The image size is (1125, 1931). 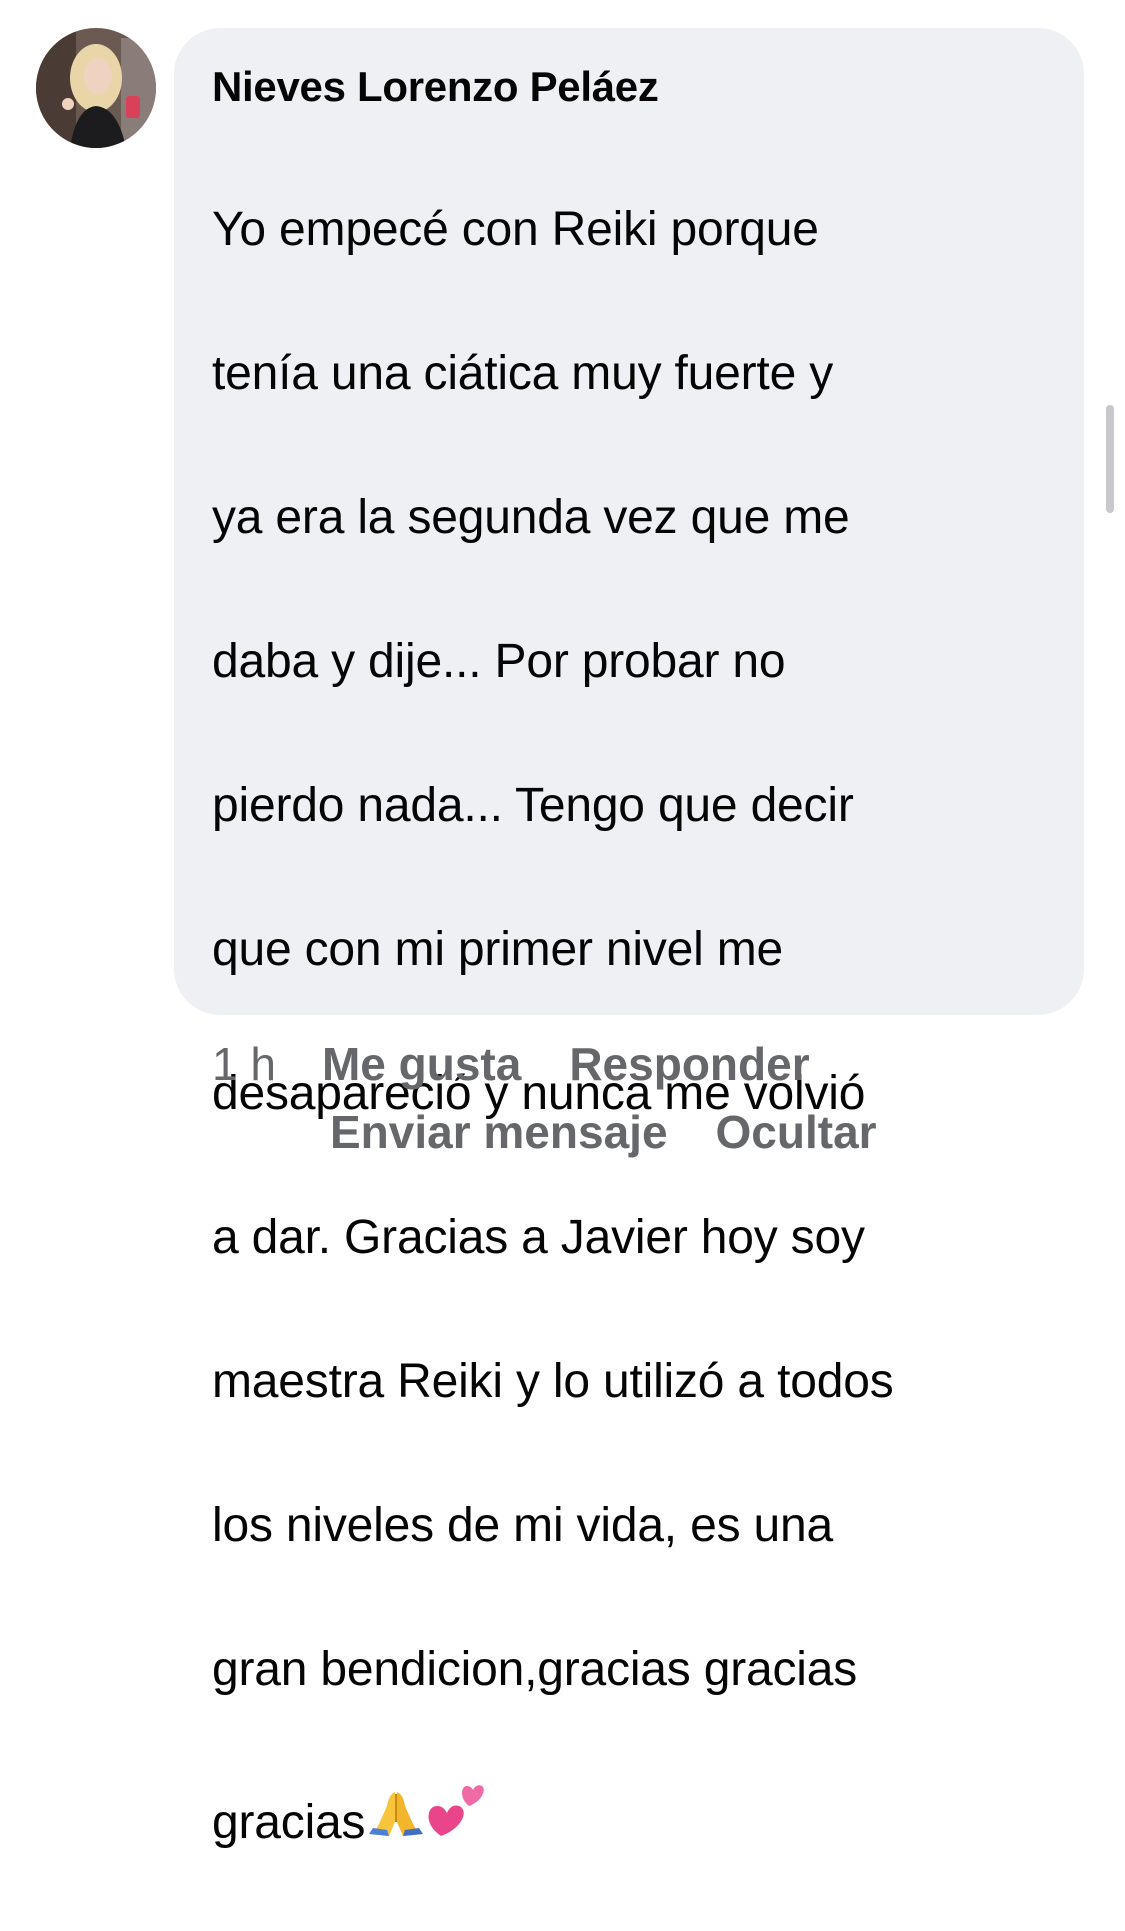 What do you see at coordinates (456, 1818) in the screenshot?
I see `two-hearts-icon` at bounding box center [456, 1818].